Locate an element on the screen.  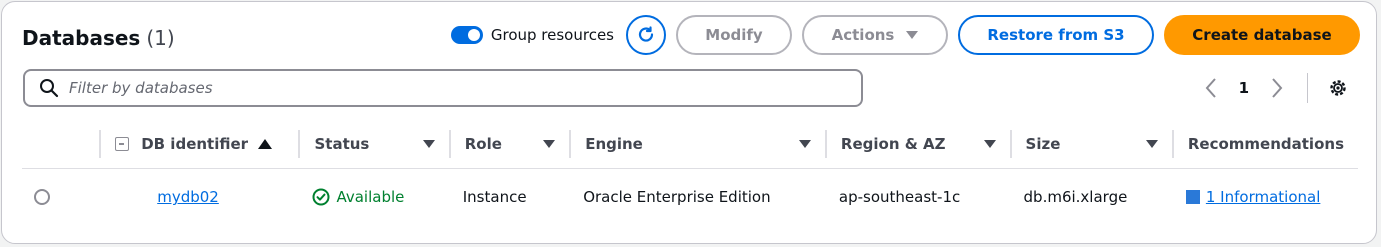
column-label: DB identifier is located at coordinates (195, 143).